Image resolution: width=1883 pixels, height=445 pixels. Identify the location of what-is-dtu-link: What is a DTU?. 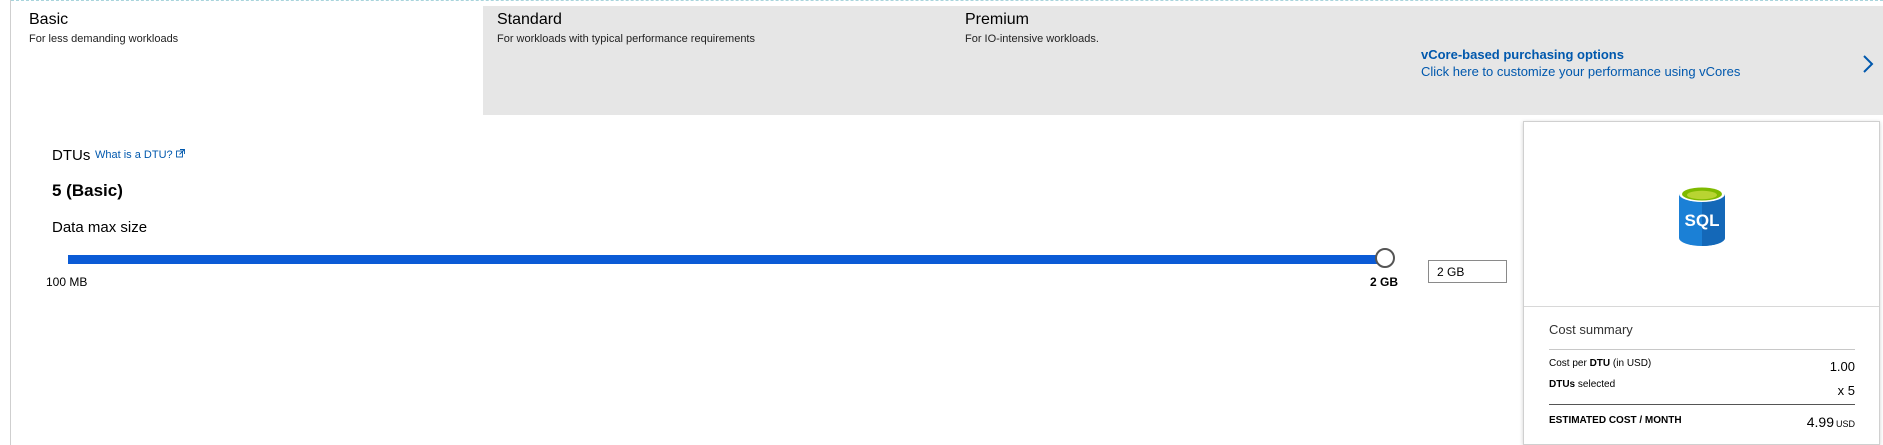
(140, 155).